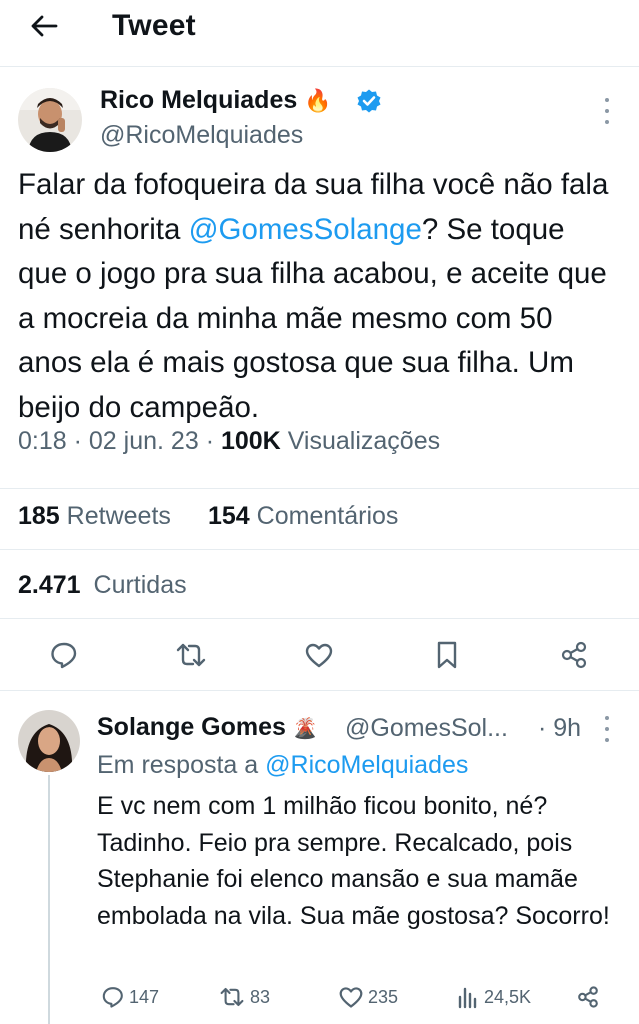 This screenshot has height=1024, width=639. I want to click on likes-stat: 2.471 Curtidas, so click(102, 585).